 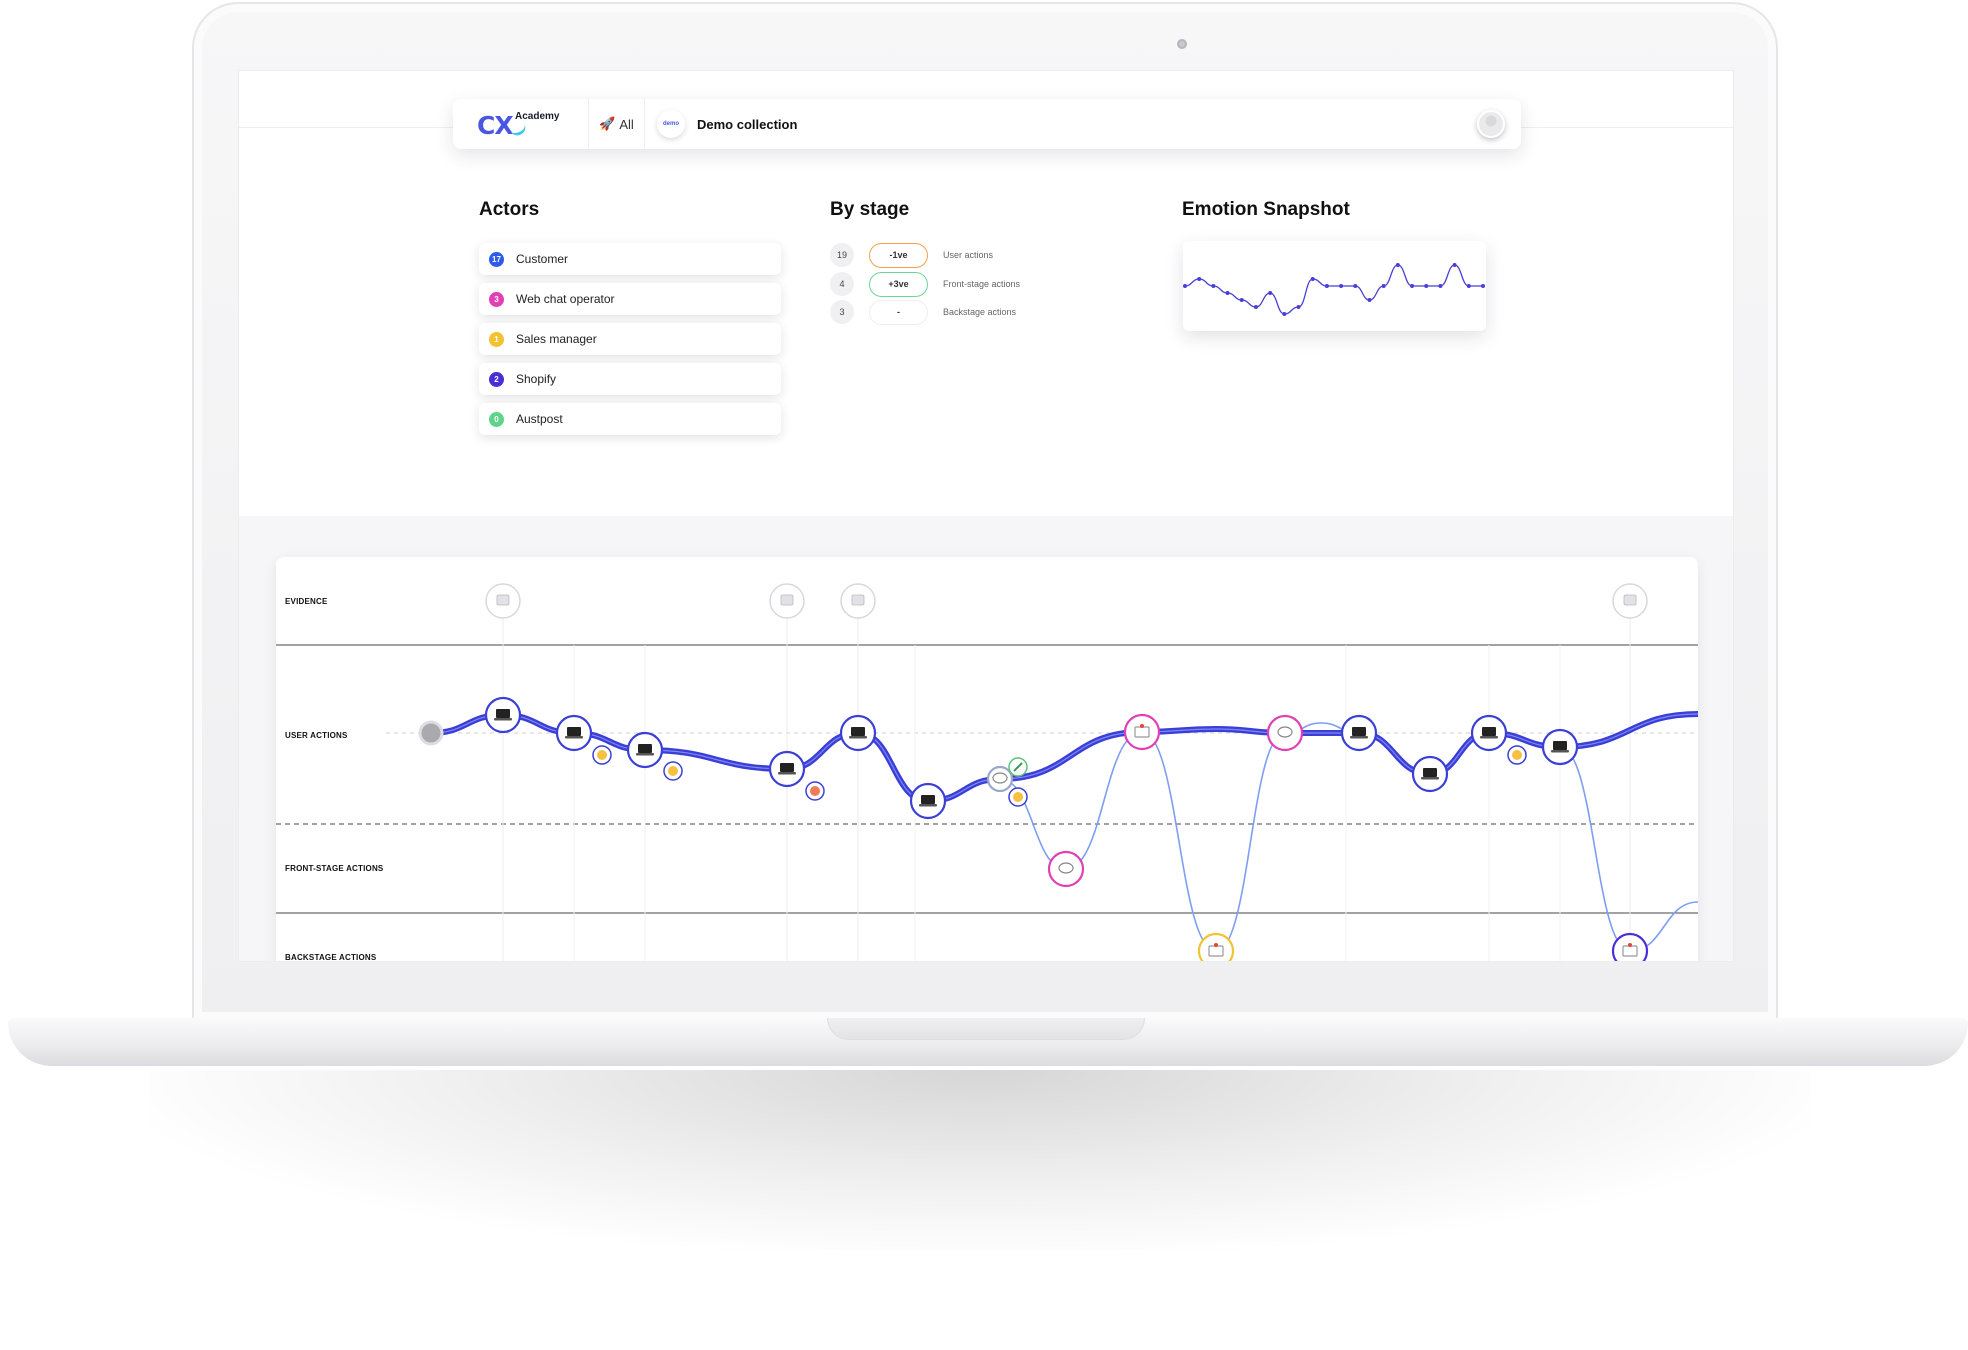 I want to click on emotion-sparkline, so click(x=1334, y=289).